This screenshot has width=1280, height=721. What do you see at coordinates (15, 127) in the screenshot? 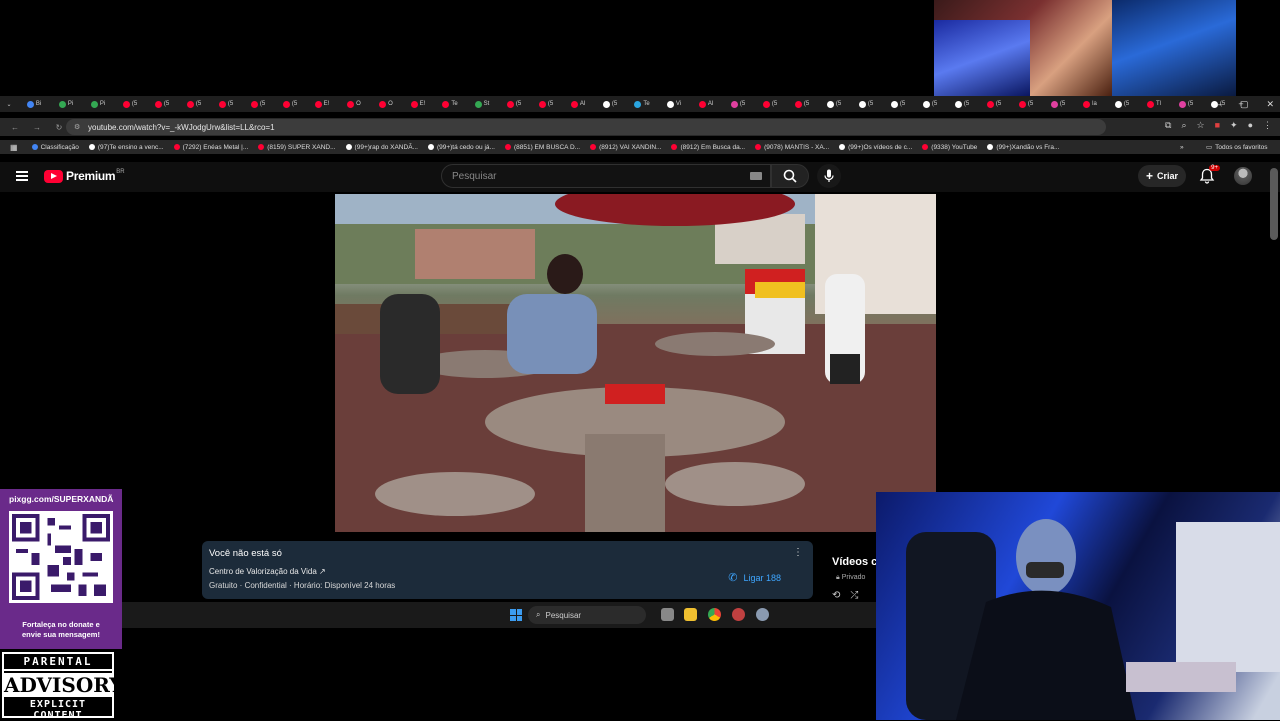
I see `back-icon: ←` at bounding box center [15, 127].